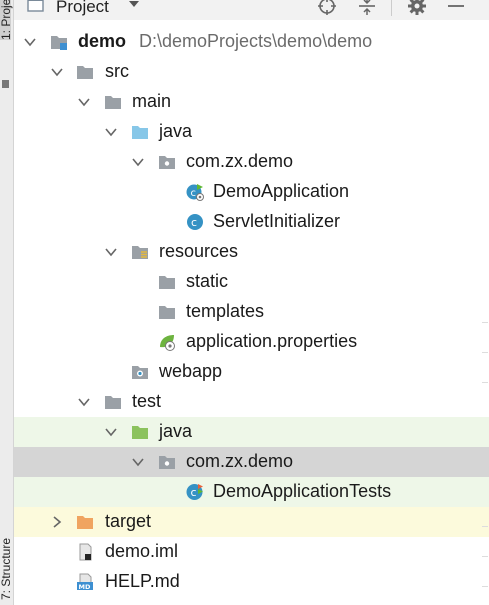  What do you see at coordinates (128, 521) in the screenshot?
I see `tree-label: target` at bounding box center [128, 521].